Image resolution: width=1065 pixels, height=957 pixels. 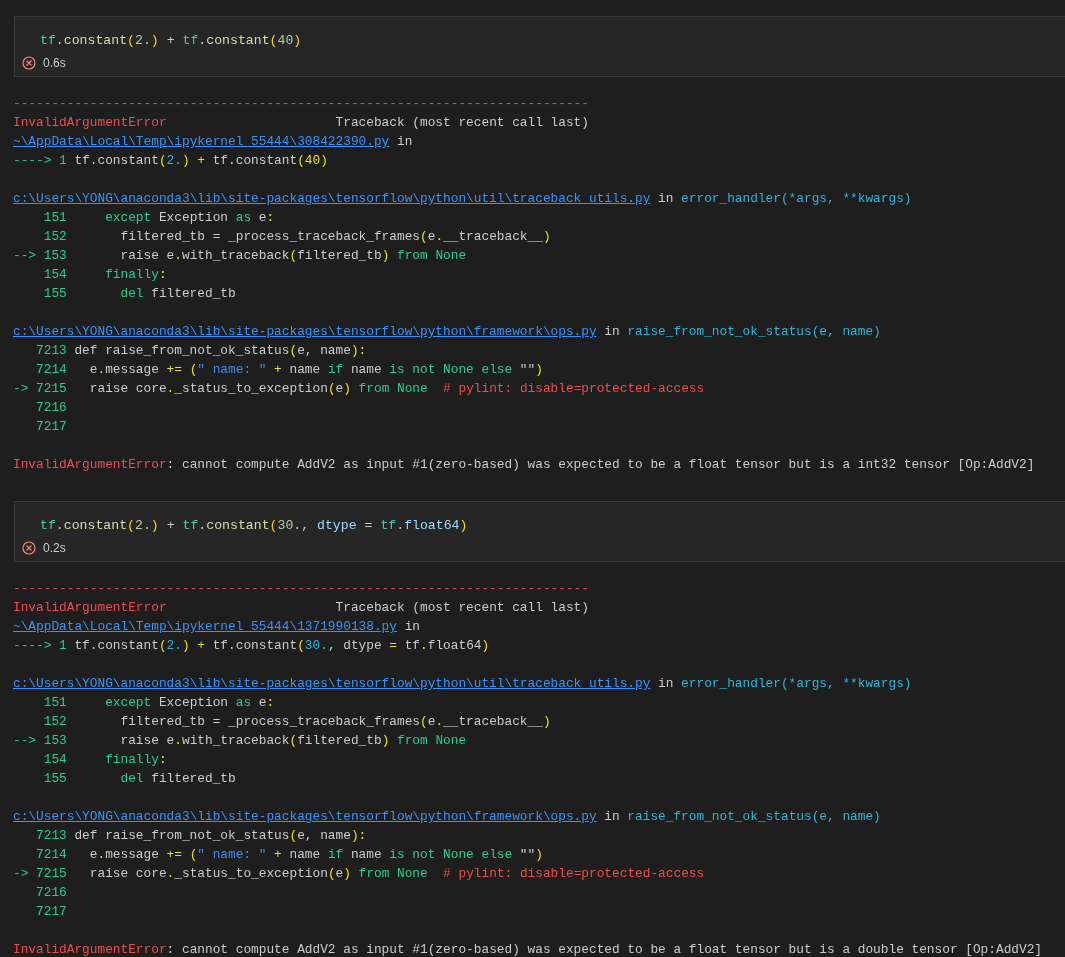 I want to click on execution-time: 0.6s, so click(x=54, y=63).